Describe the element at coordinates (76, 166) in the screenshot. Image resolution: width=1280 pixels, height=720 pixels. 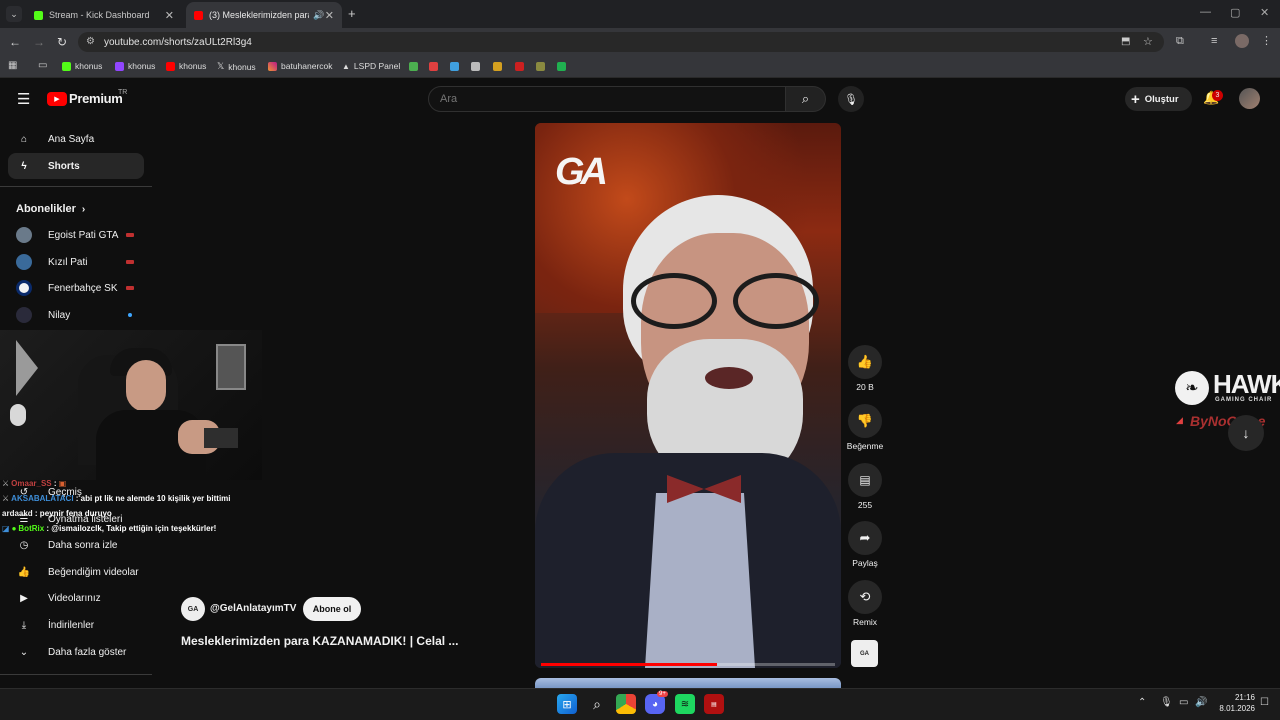
I see `sidebar-item-shorts: ϟ Shorts` at that location.